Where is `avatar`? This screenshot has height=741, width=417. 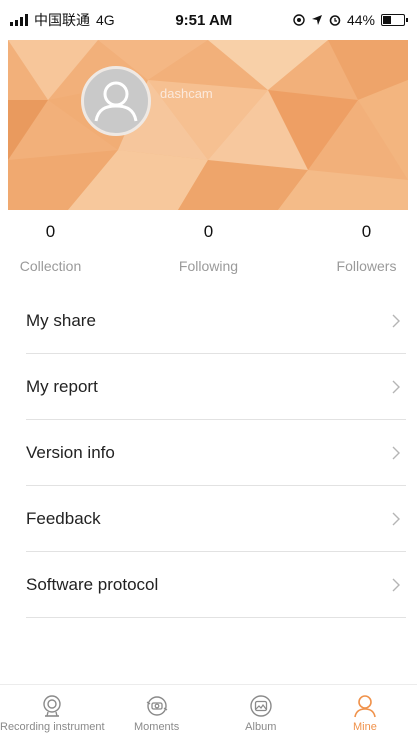
avatar is located at coordinates (116, 101).